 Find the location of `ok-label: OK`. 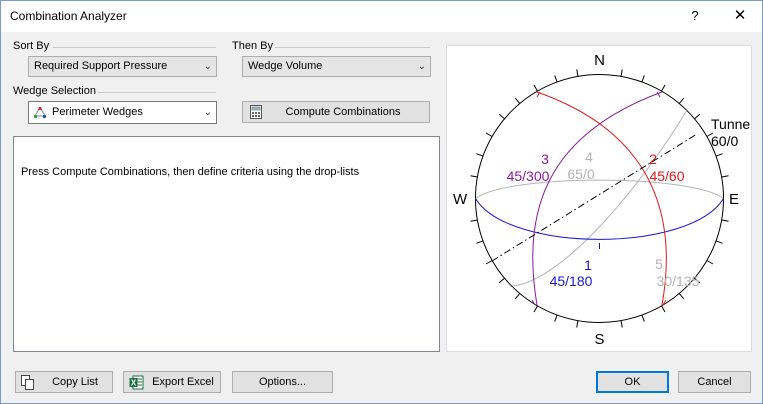

ok-label: OK is located at coordinates (632, 382).